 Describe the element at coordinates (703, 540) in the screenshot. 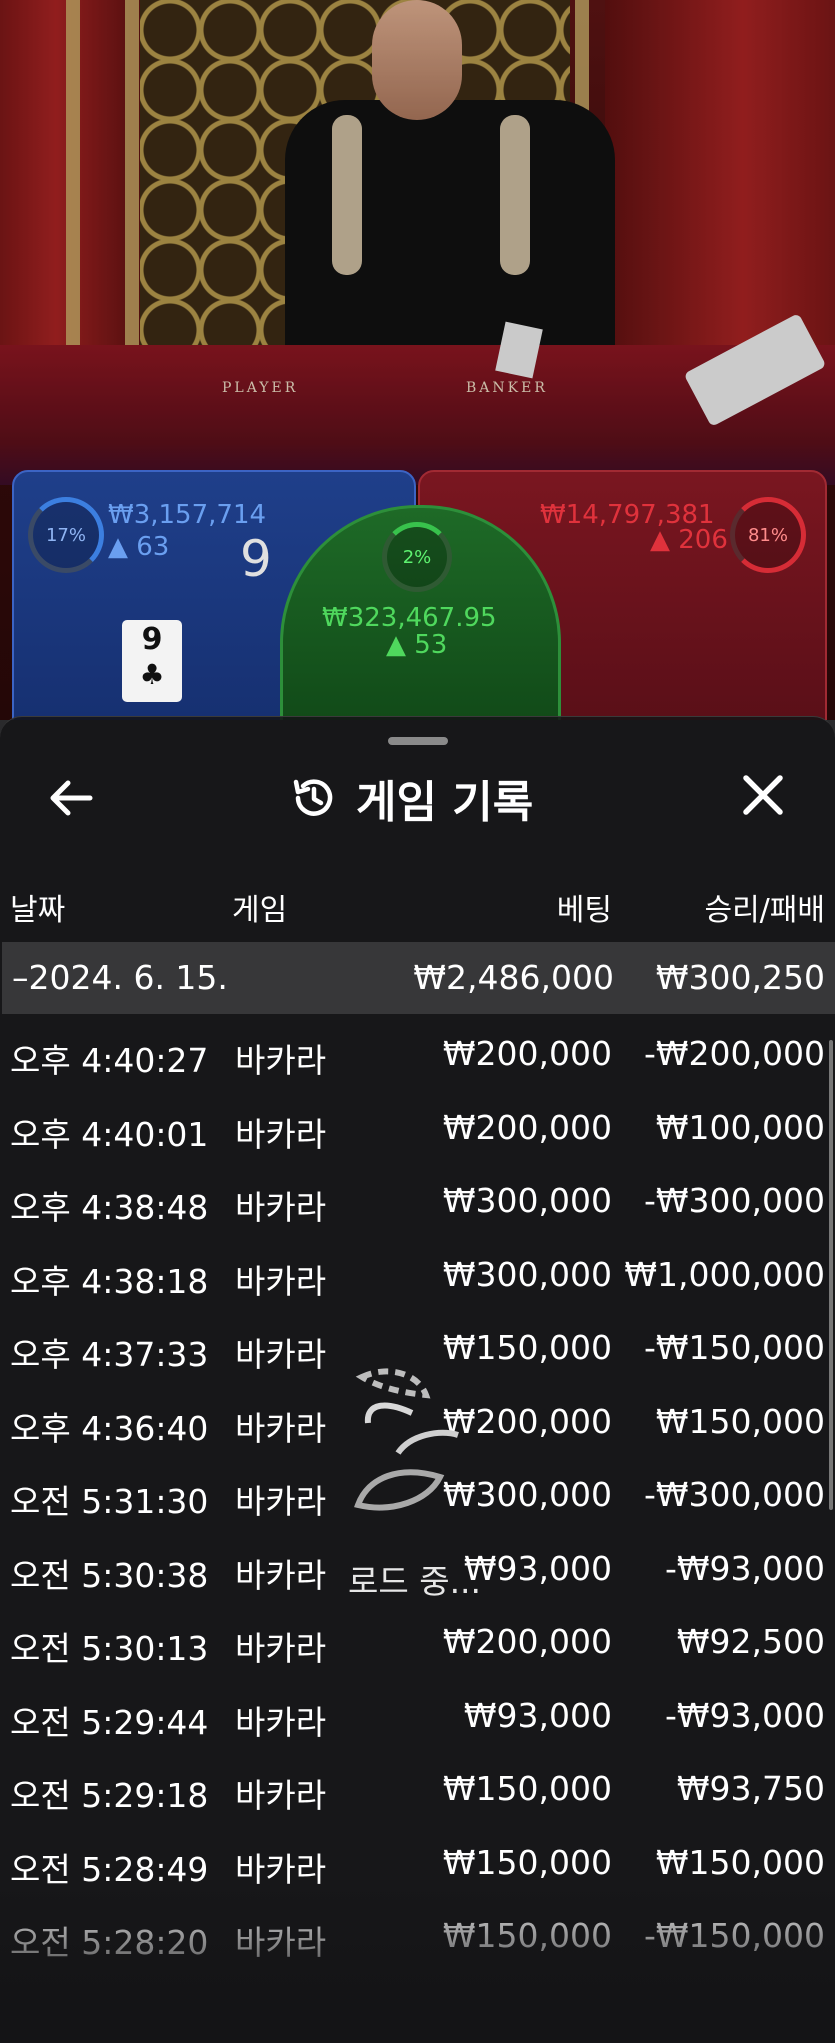

I see `banker-count-value: 206` at that location.